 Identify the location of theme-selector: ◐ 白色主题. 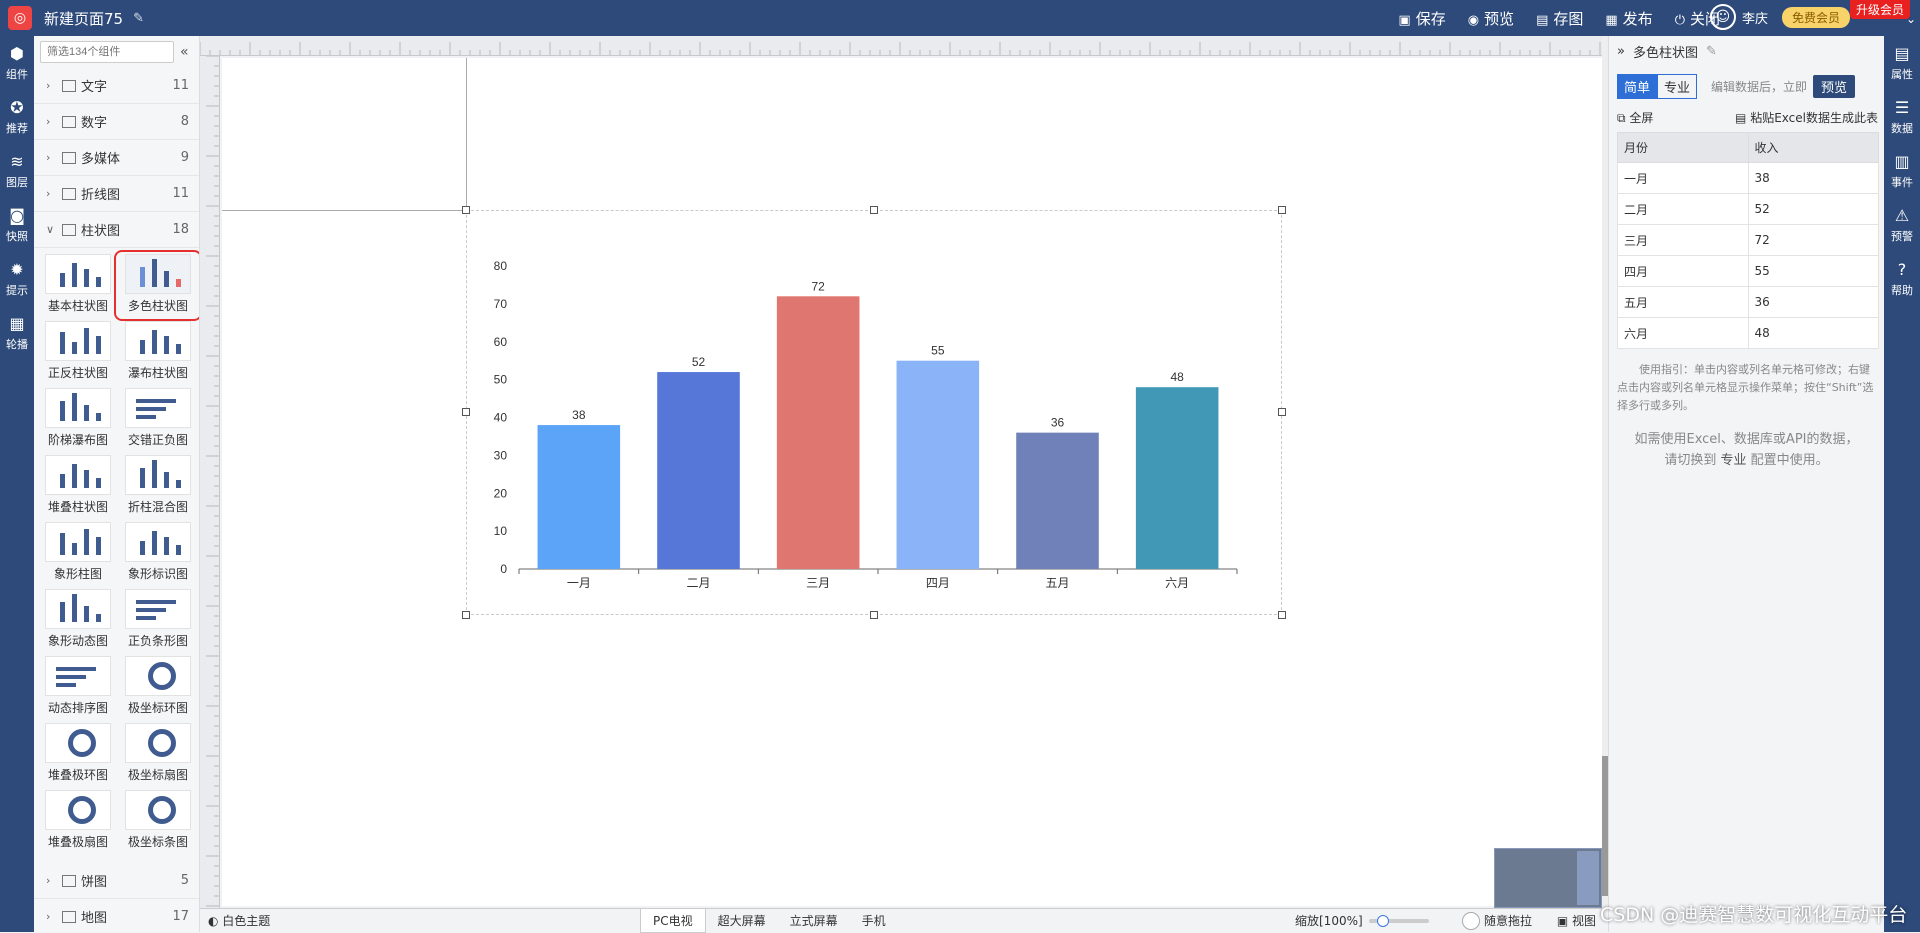
(239, 920).